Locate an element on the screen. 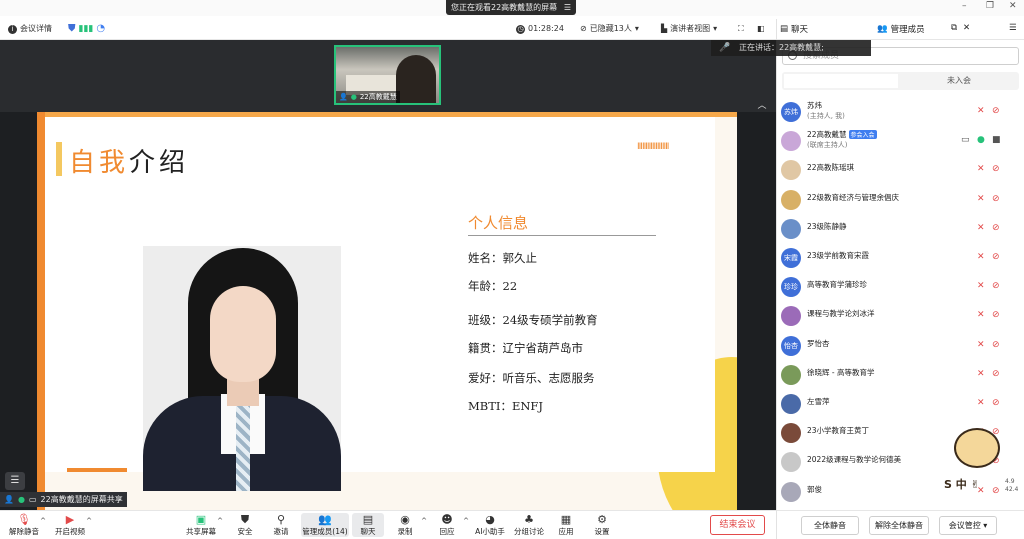 The height and width of the screenshot is (539, 1024). fullscreen-icon: ⛶ is located at coordinates (741, 29).